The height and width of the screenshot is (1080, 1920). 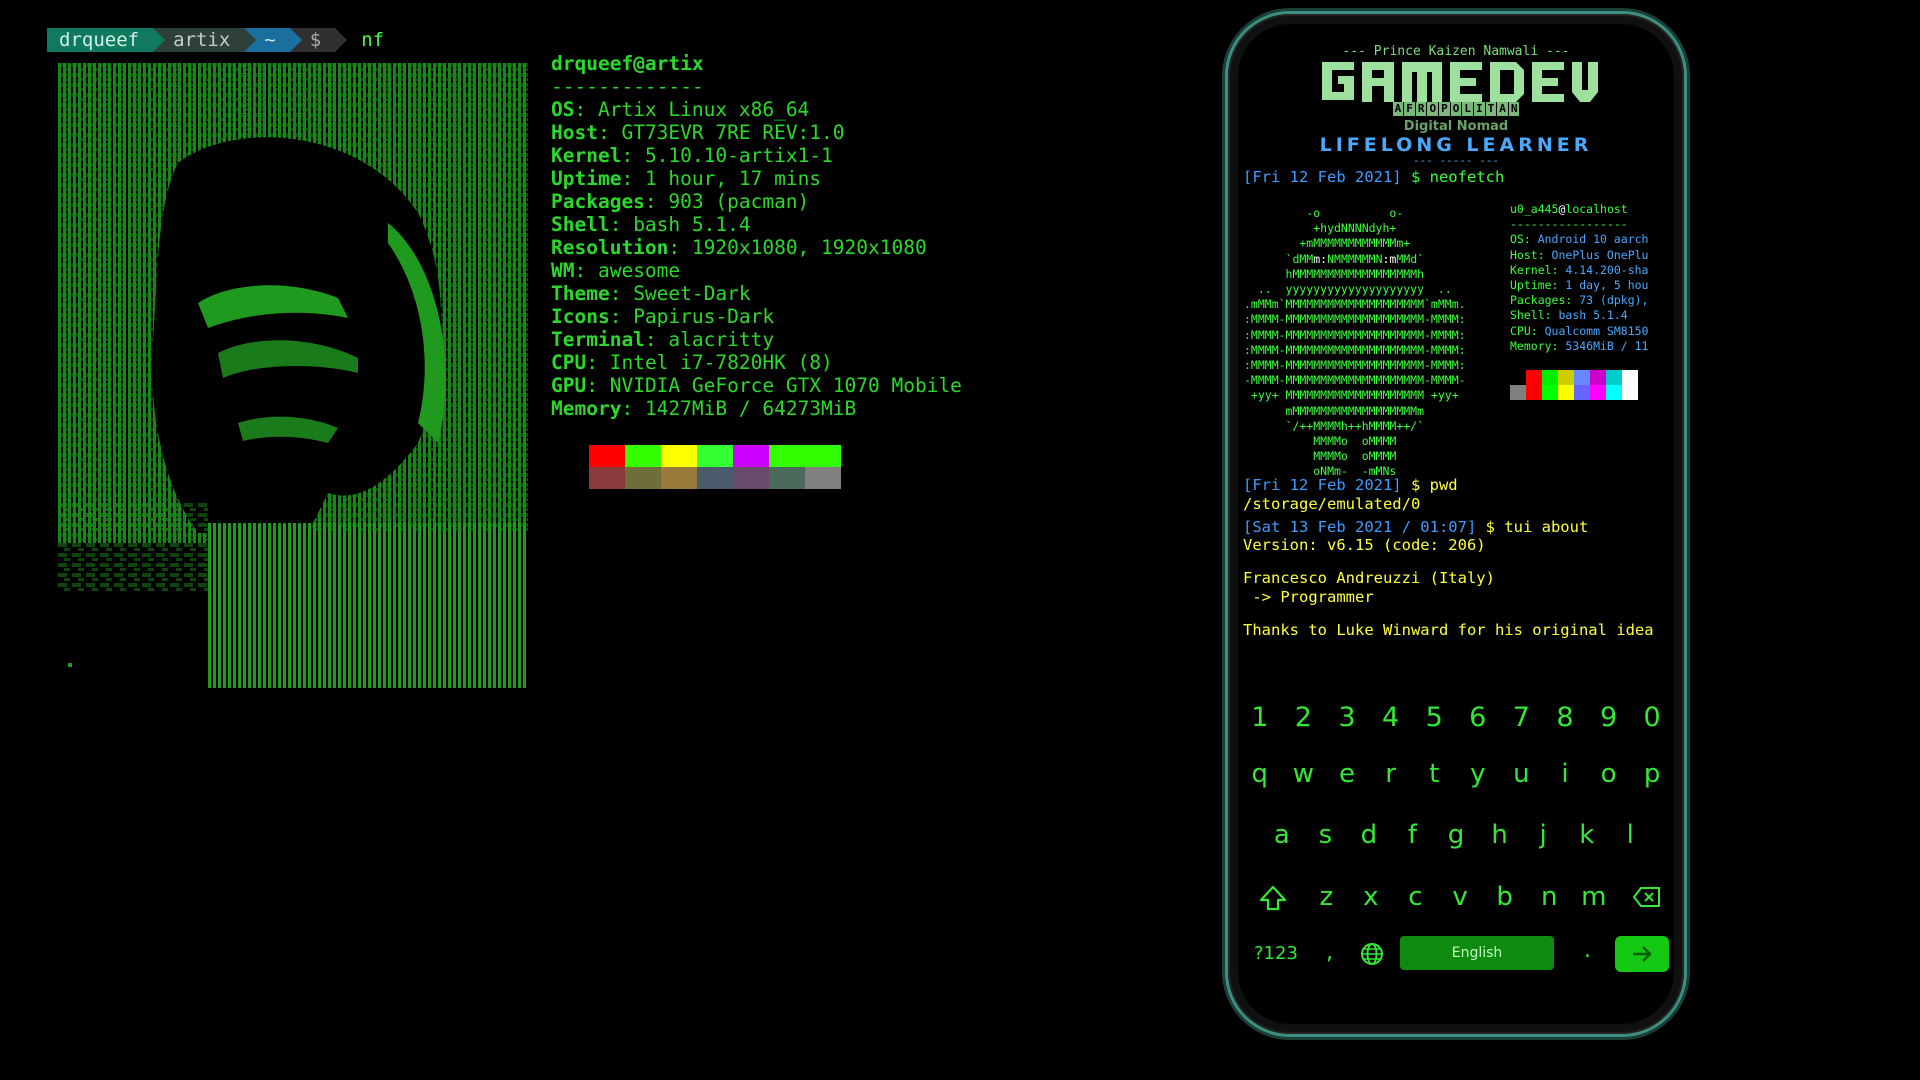 I want to click on shell-prompt: drqueef artix ~ $ nf, so click(x=215, y=40).